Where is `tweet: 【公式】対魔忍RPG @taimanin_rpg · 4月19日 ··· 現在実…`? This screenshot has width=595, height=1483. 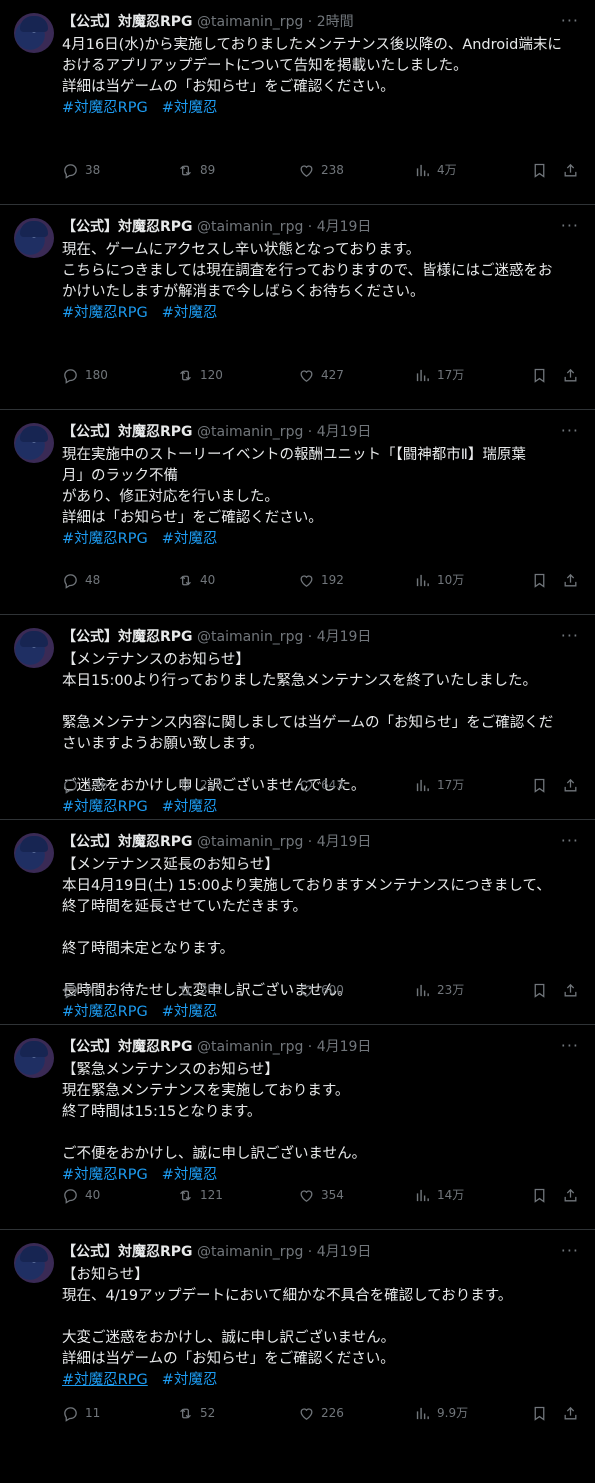
tweet: 【公式】対魔忍RPG @taimanin_rpg · 4月19日 ··· 現在実… is located at coordinates (297, 512).